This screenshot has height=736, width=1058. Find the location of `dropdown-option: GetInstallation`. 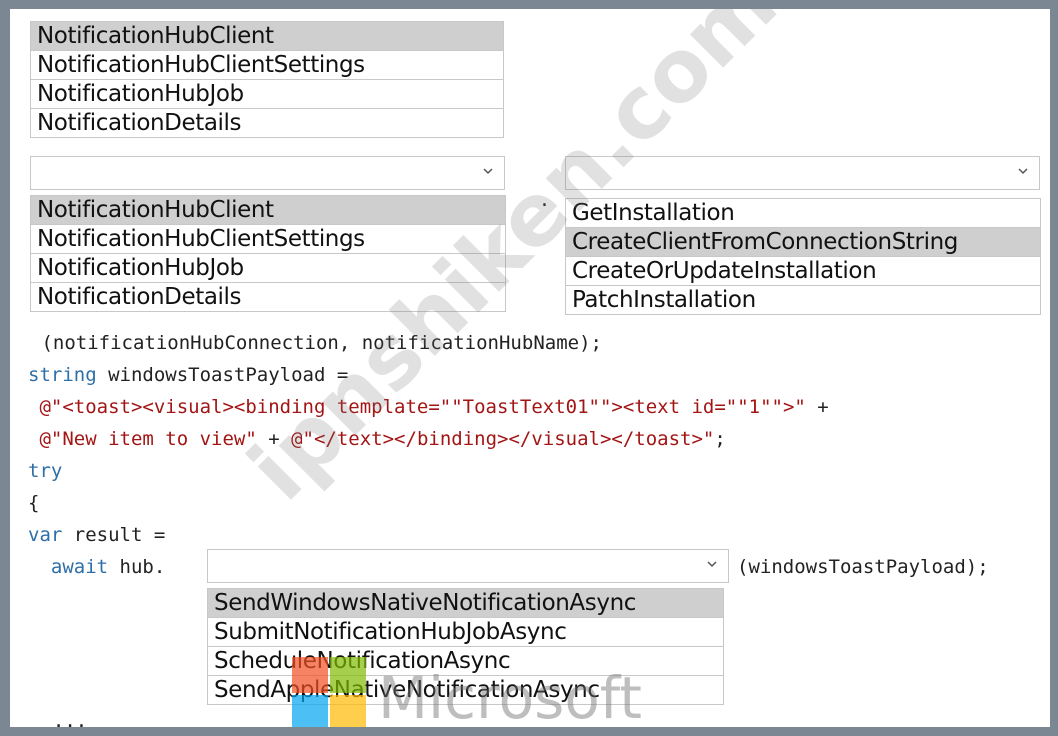

dropdown-option: GetInstallation is located at coordinates (803, 213).